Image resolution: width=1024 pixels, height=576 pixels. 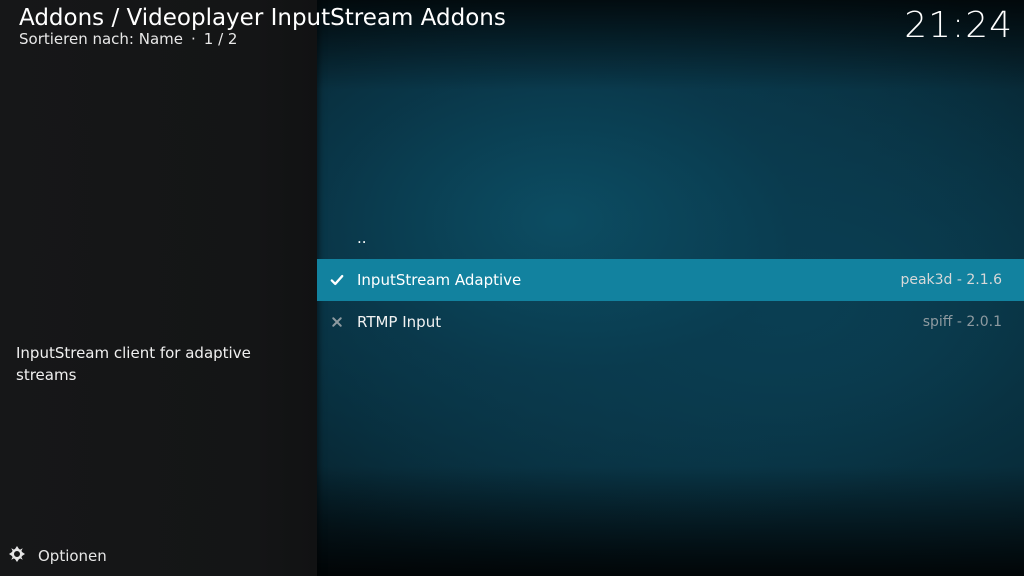 I want to click on check-icon, so click(x=337, y=280).